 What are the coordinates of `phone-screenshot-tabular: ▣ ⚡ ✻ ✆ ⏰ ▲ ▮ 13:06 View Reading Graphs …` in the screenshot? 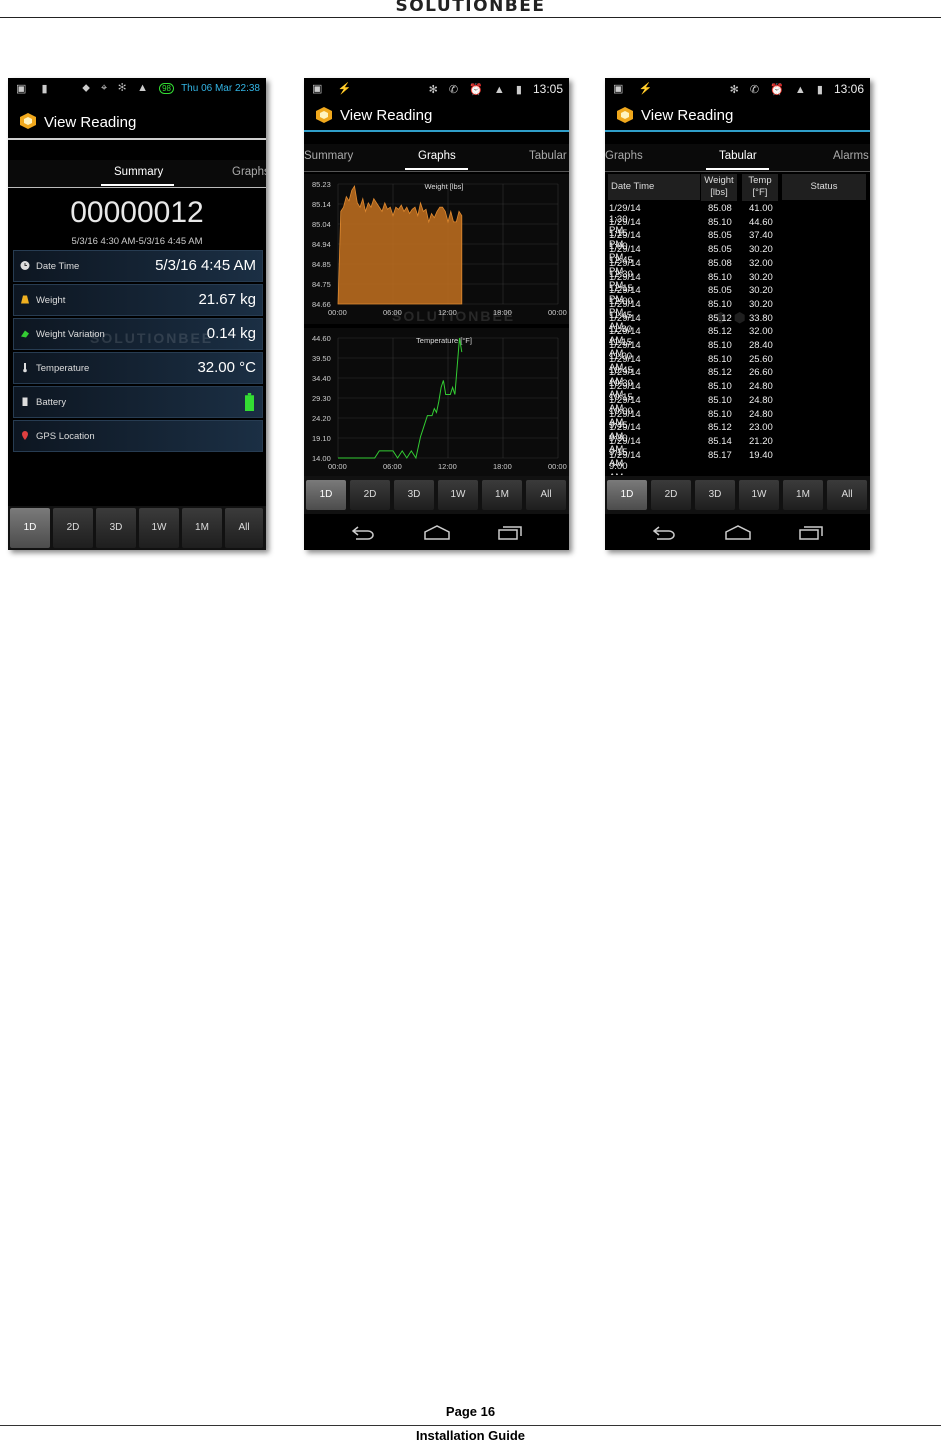 It's located at (737, 314).